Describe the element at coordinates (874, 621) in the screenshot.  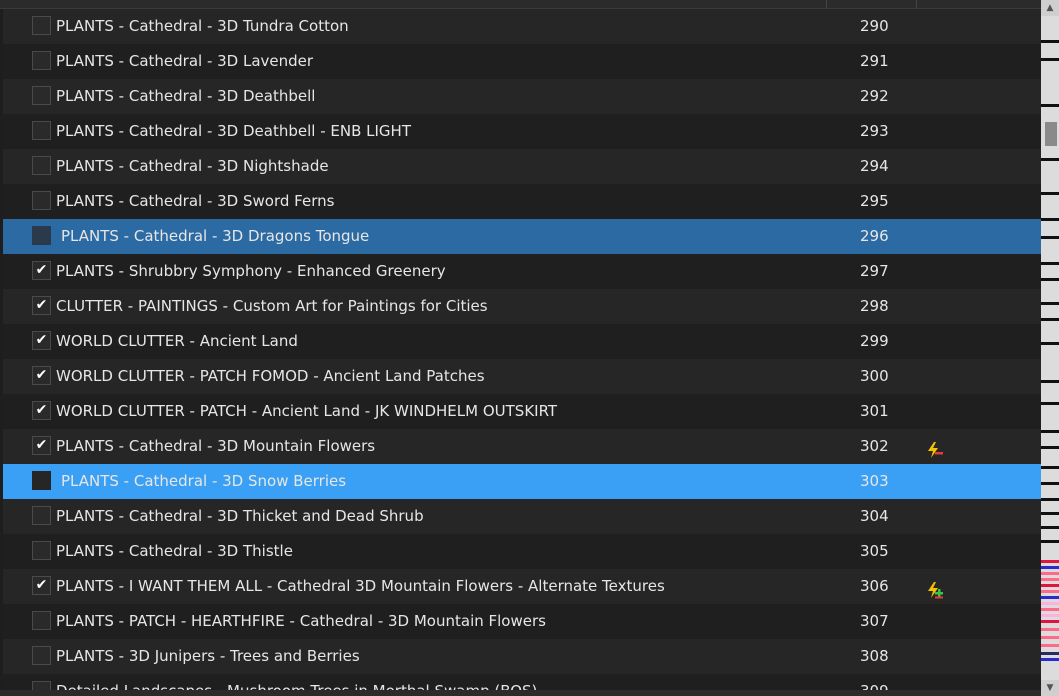
I see `mod-priority: 307` at that location.